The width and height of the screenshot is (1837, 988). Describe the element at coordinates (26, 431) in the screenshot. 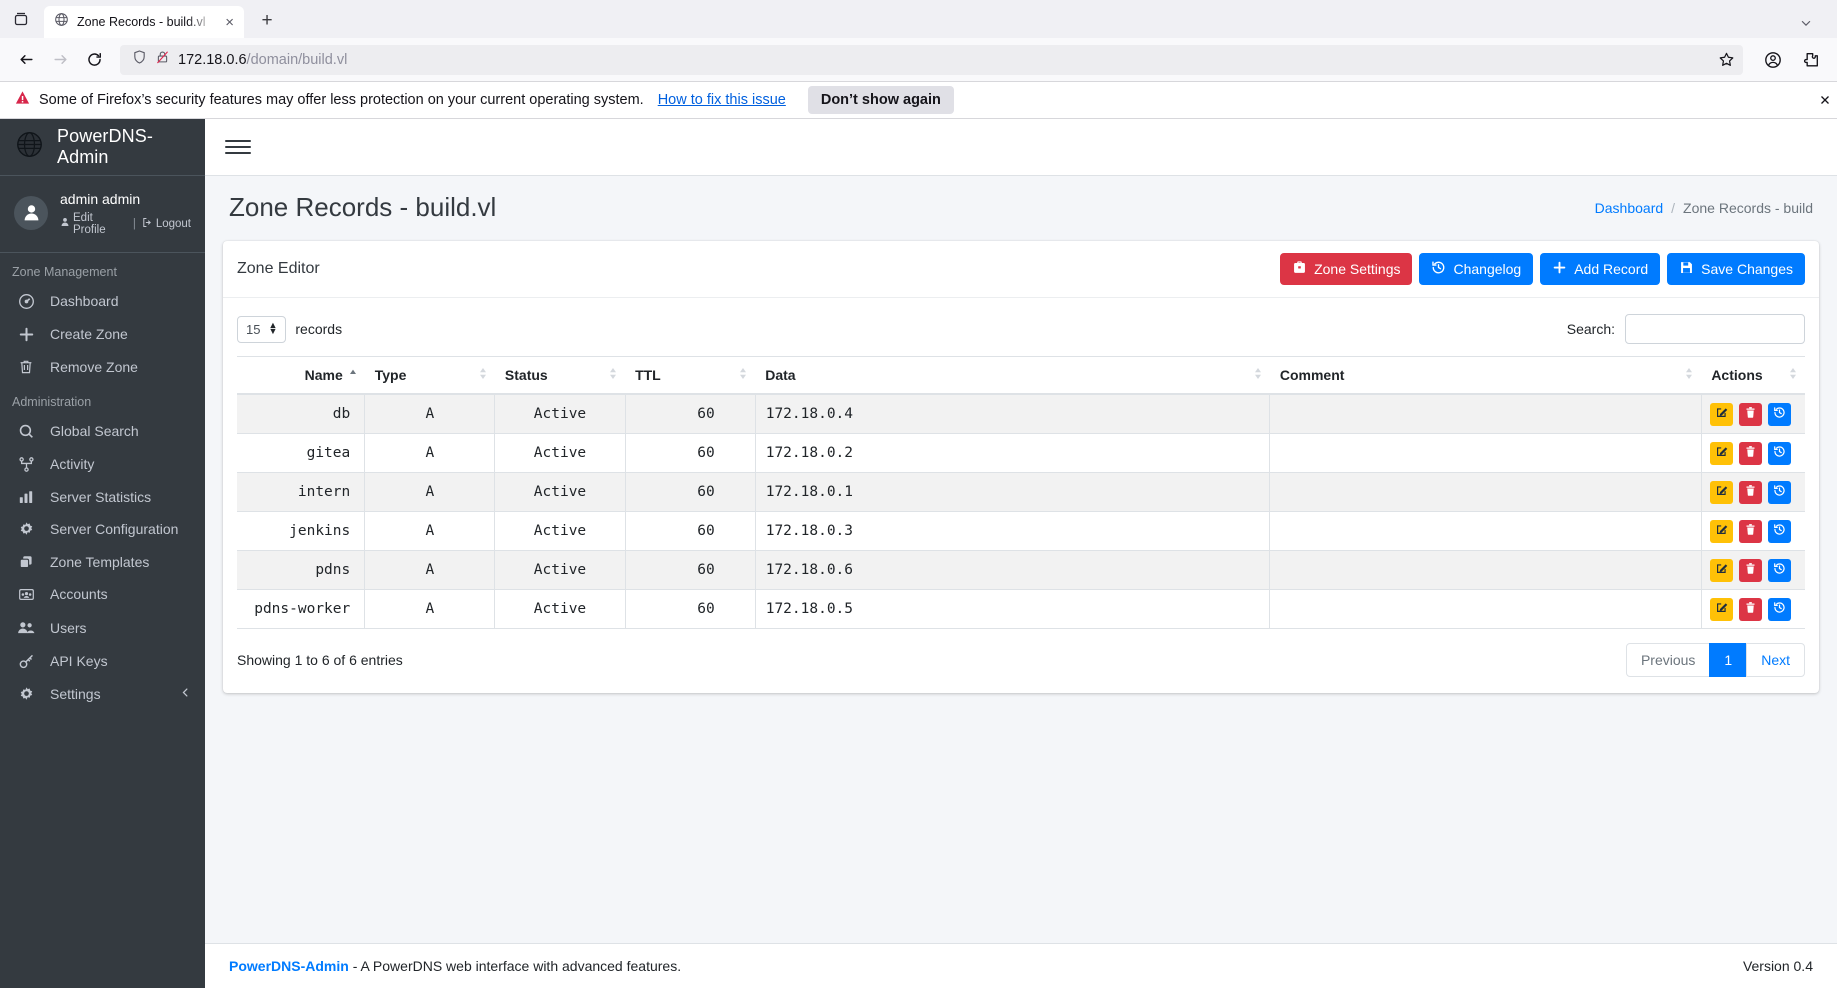

I see `search-icon` at that location.